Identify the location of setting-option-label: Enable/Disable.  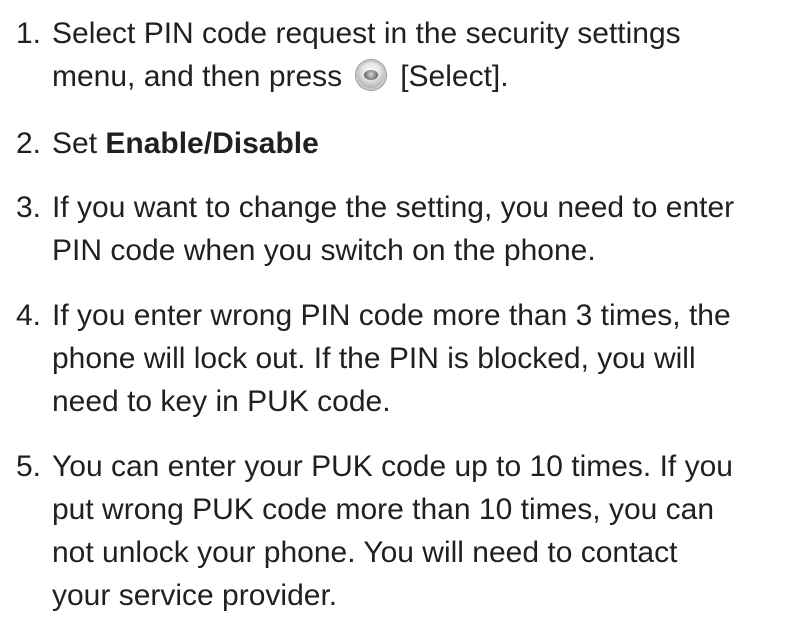
(212, 143).